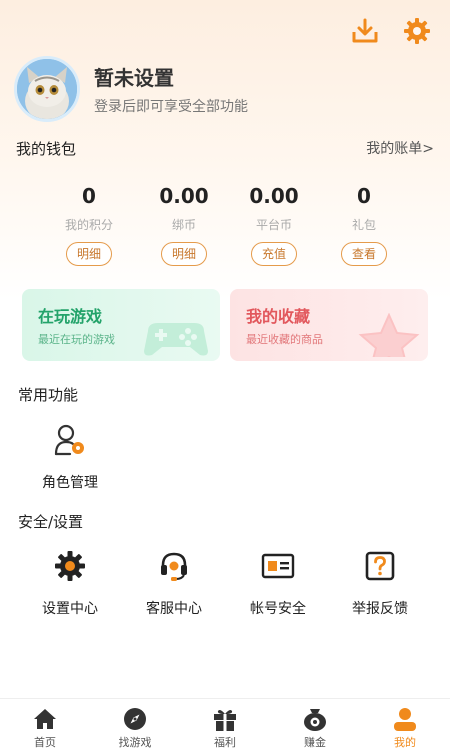  I want to click on report-feedback-button: 举报反馈, so click(380, 583).